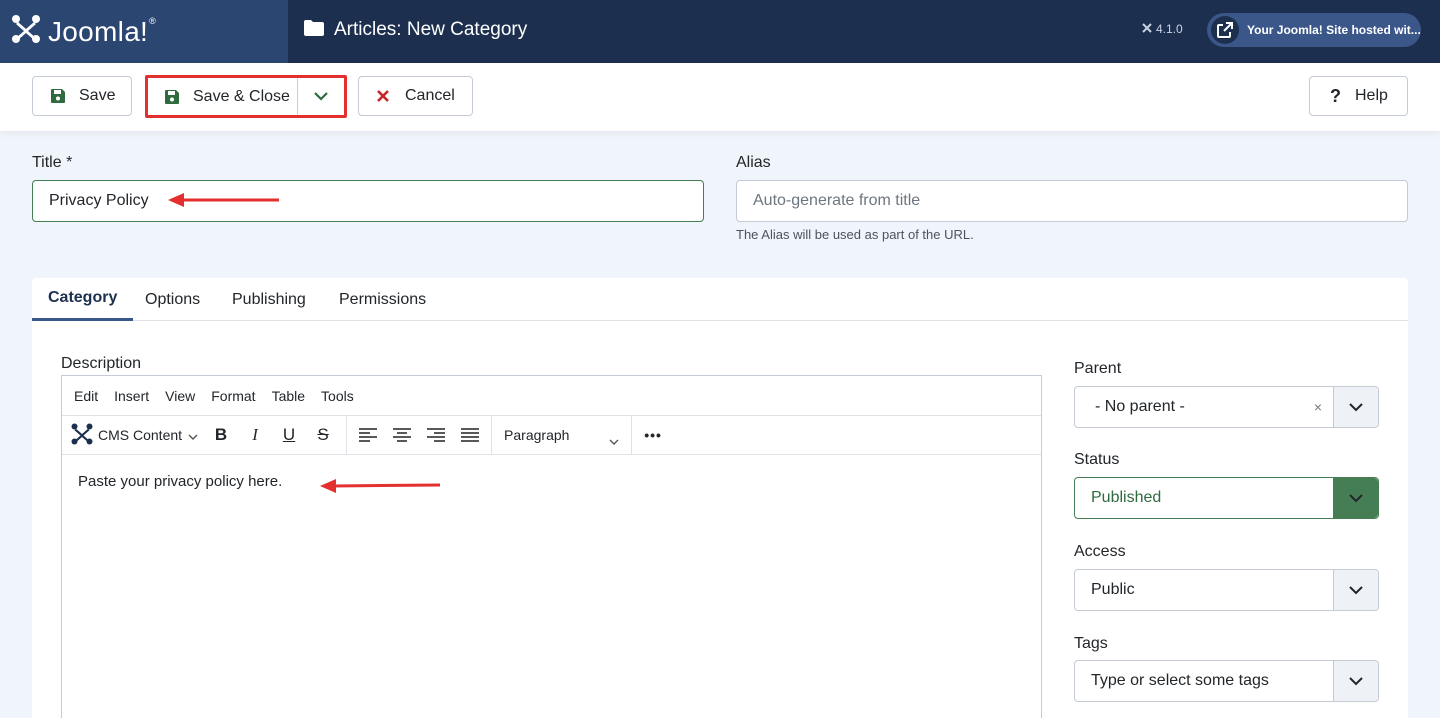 This screenshot has width=1440, height=718. Describe the element at coordinates (140, 435) in the screenshot. I see `cms-content-label: CMS Content` at that location.